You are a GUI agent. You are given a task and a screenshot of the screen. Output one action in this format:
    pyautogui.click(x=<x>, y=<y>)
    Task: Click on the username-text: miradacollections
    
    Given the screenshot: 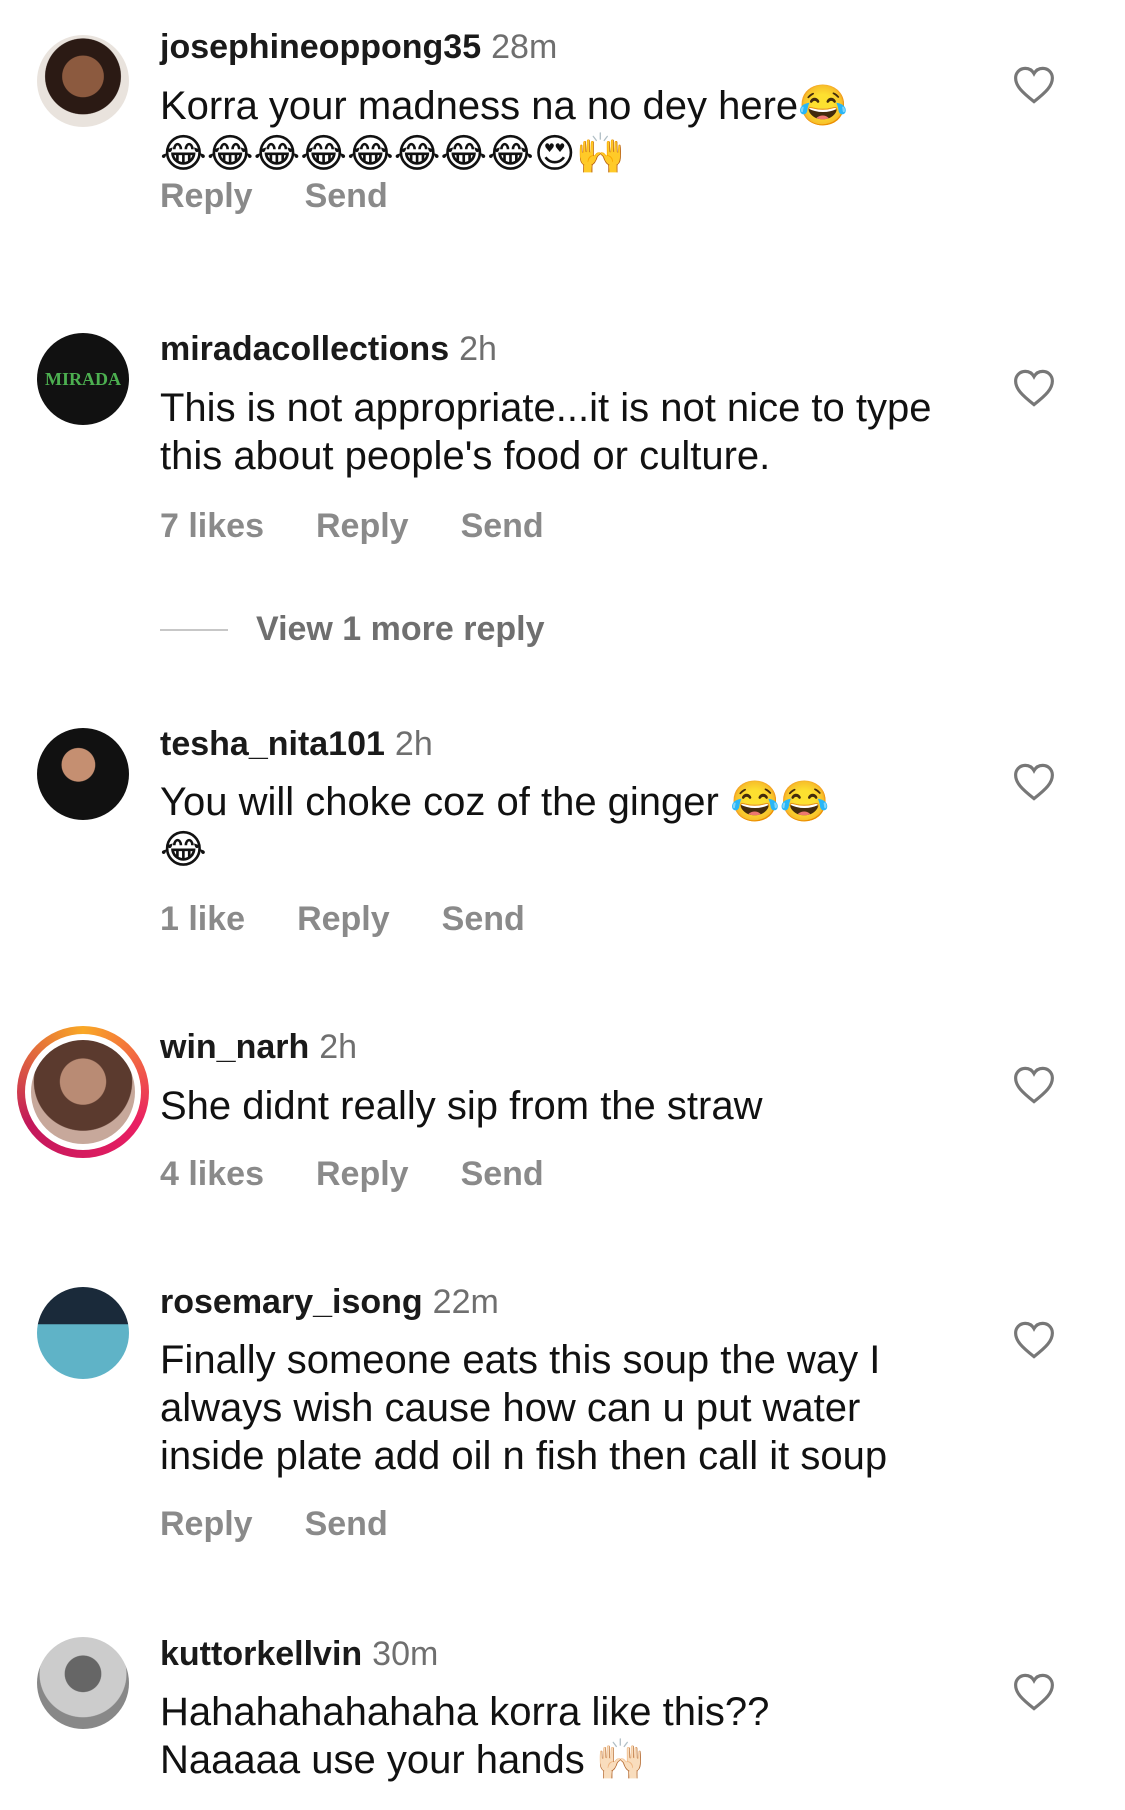 What is the action you would take?
    pyautogui.click(x=304, y=349)
    